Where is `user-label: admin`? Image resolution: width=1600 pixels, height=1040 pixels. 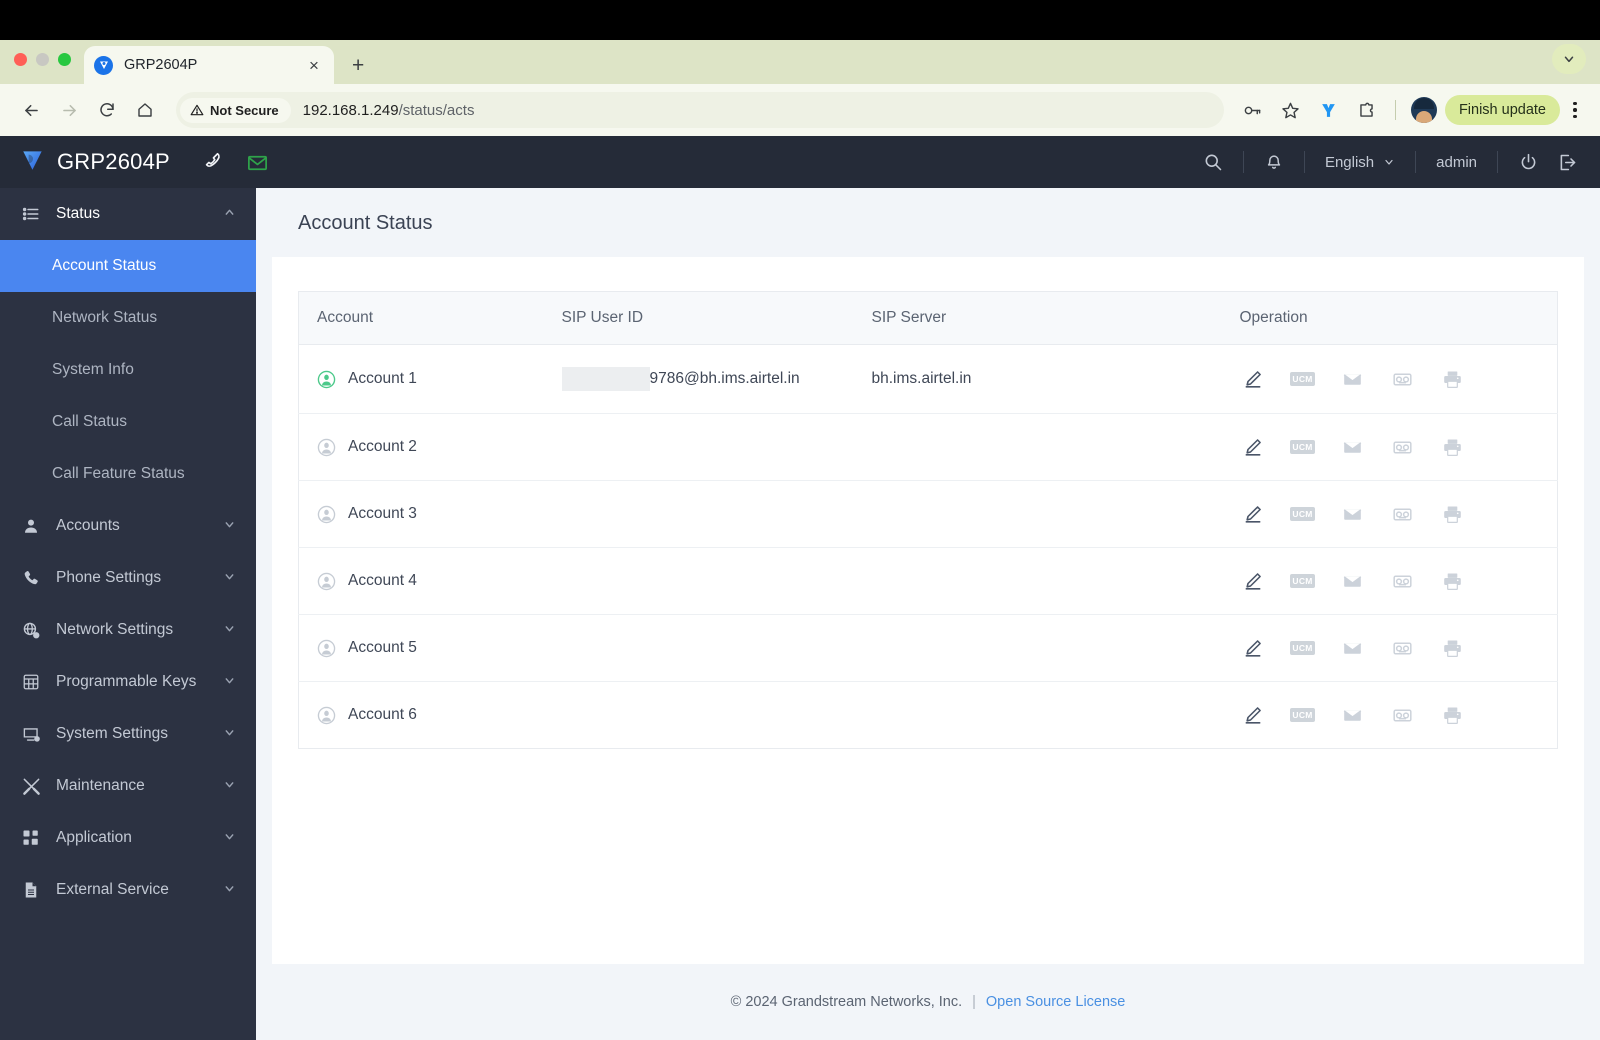
user-label: admin is located at coordinates (1456, 162).